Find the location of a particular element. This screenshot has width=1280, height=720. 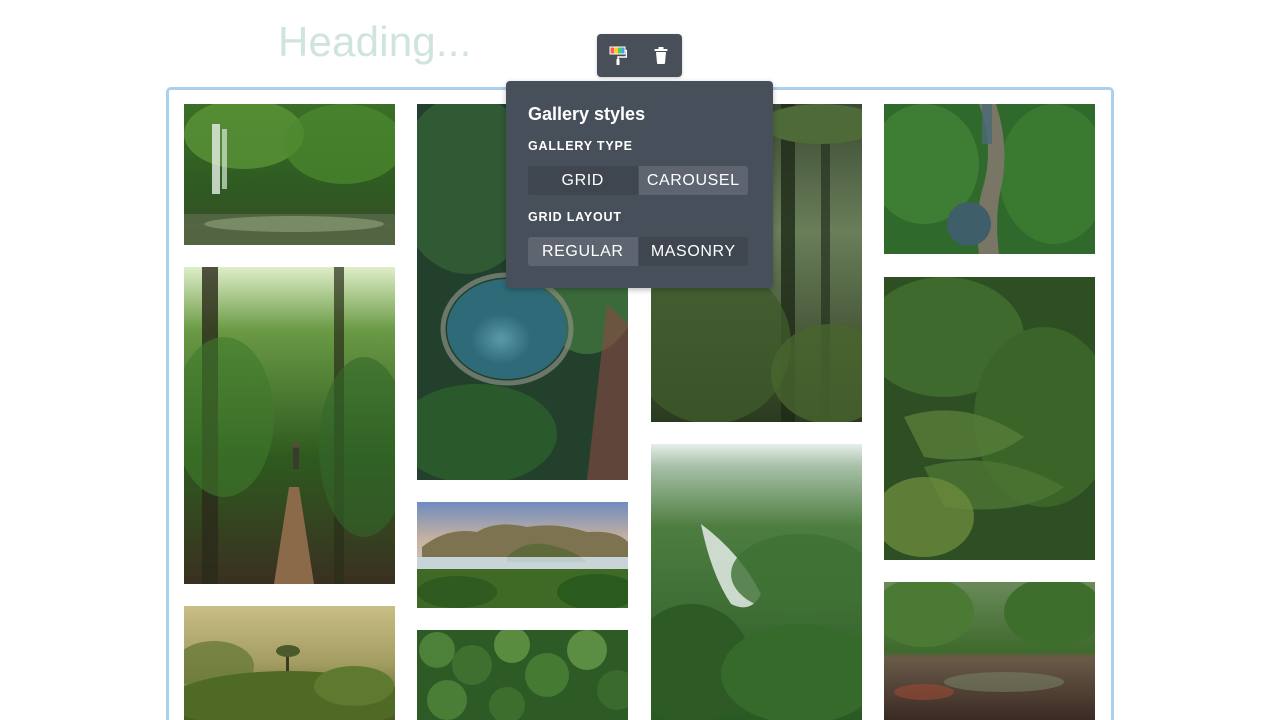

gallery-type-carousel-button: CAROUSEL is located at coordinates (692, 180).